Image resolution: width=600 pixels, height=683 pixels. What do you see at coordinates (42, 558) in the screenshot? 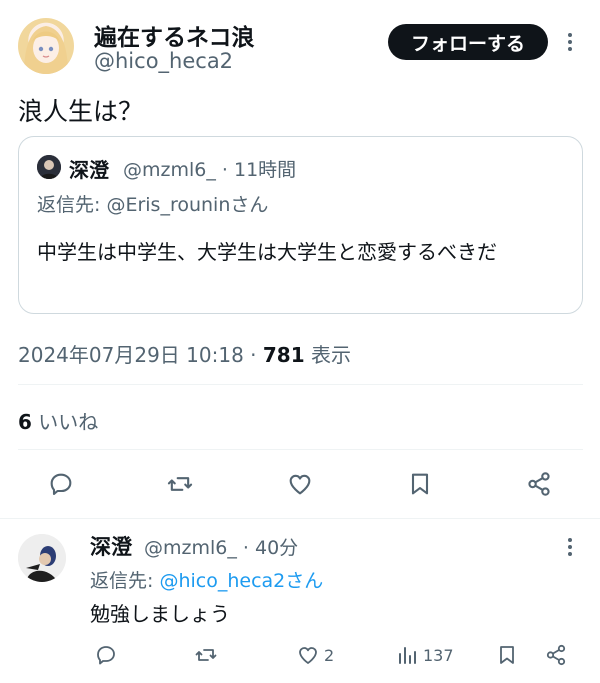
I see `reply-author-avatar` at bounding box center [42, 558].